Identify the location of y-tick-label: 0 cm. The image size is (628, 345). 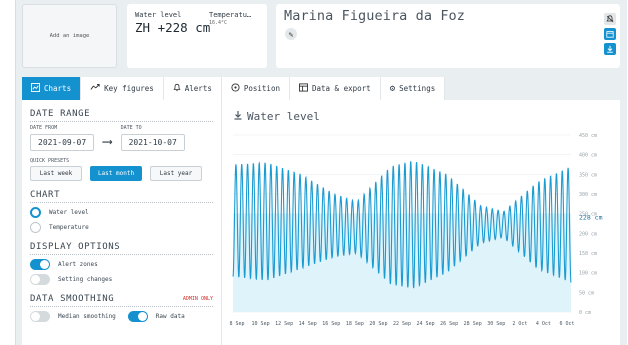
(585, 313).